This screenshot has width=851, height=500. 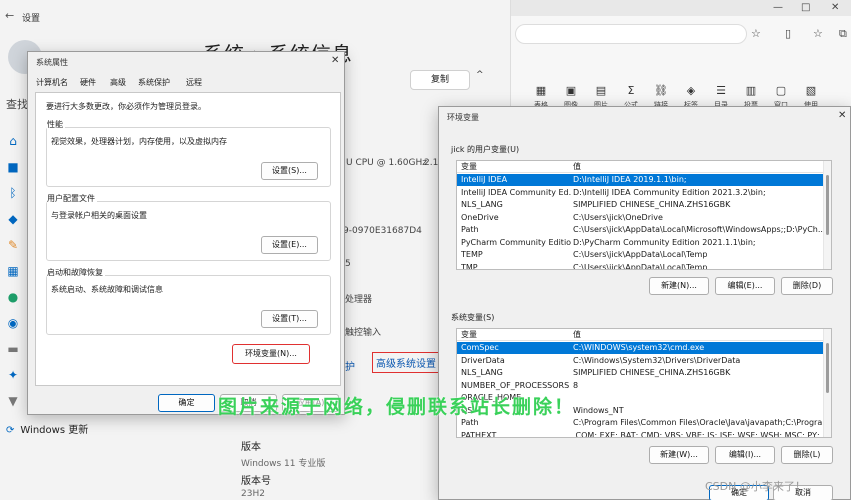 I want to click on table-row: ComSpec C:\WINDOWS\system32\cmd.exe, so click(x=641, y=348).